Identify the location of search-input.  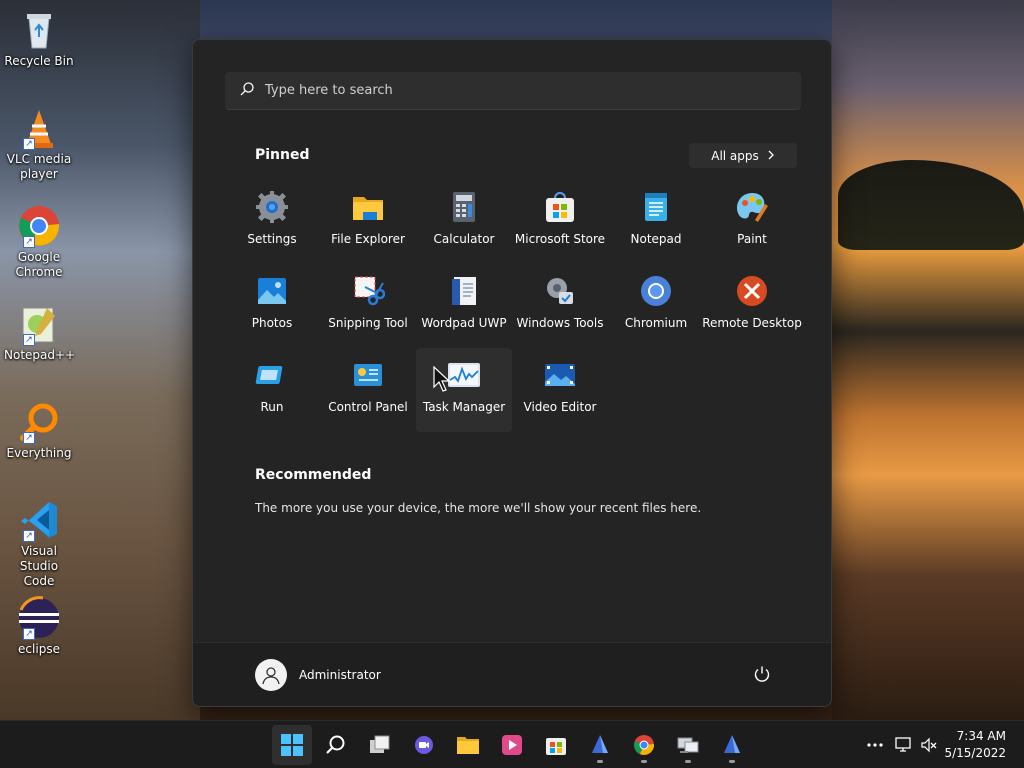
(525, 90).